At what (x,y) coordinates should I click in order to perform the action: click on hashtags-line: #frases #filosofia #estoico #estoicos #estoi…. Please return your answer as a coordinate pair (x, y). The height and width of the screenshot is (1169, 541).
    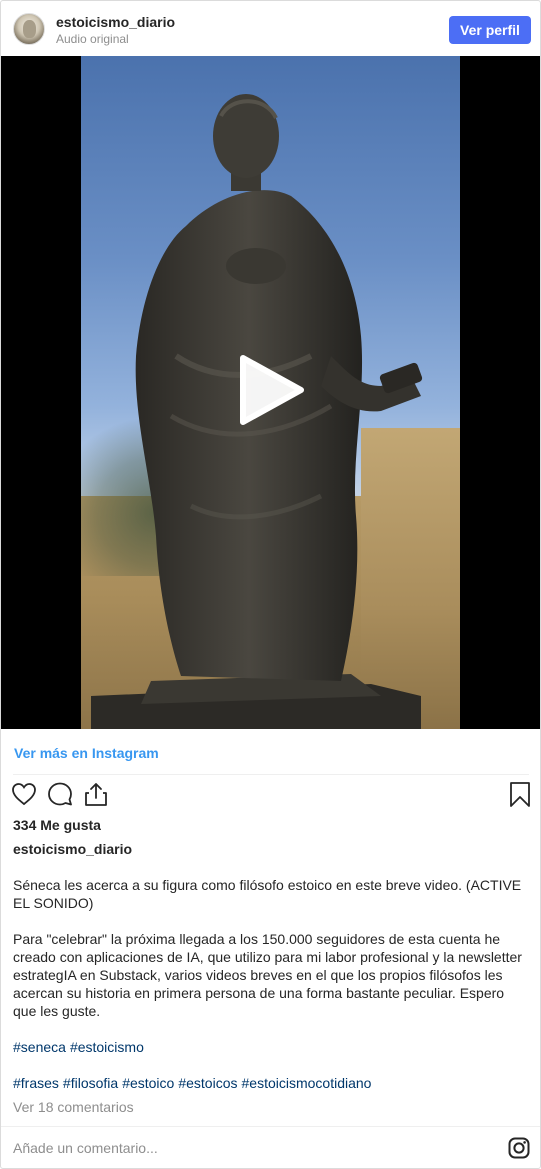
    Looking at the image, I should click on (272, 1083).